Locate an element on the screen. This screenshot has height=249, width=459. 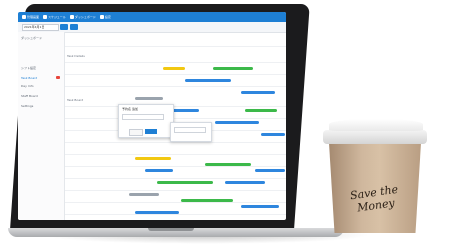
section-label: Task Details is located at coordinates (76, 56).